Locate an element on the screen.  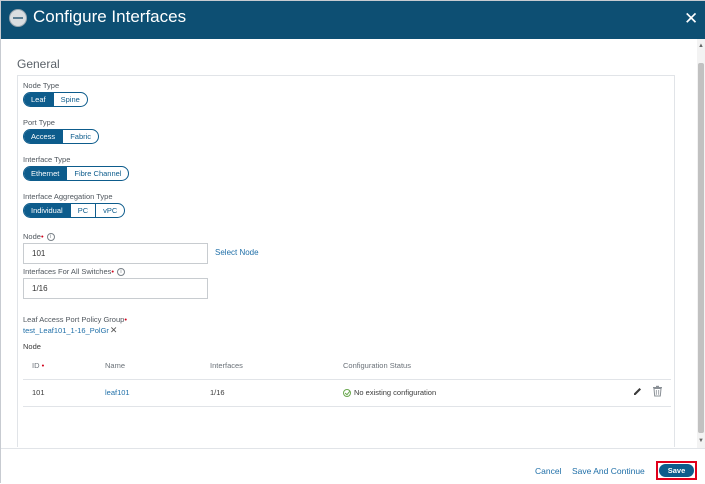
node-type-leaf-option: Leaf is located at coordinates (39, 99).